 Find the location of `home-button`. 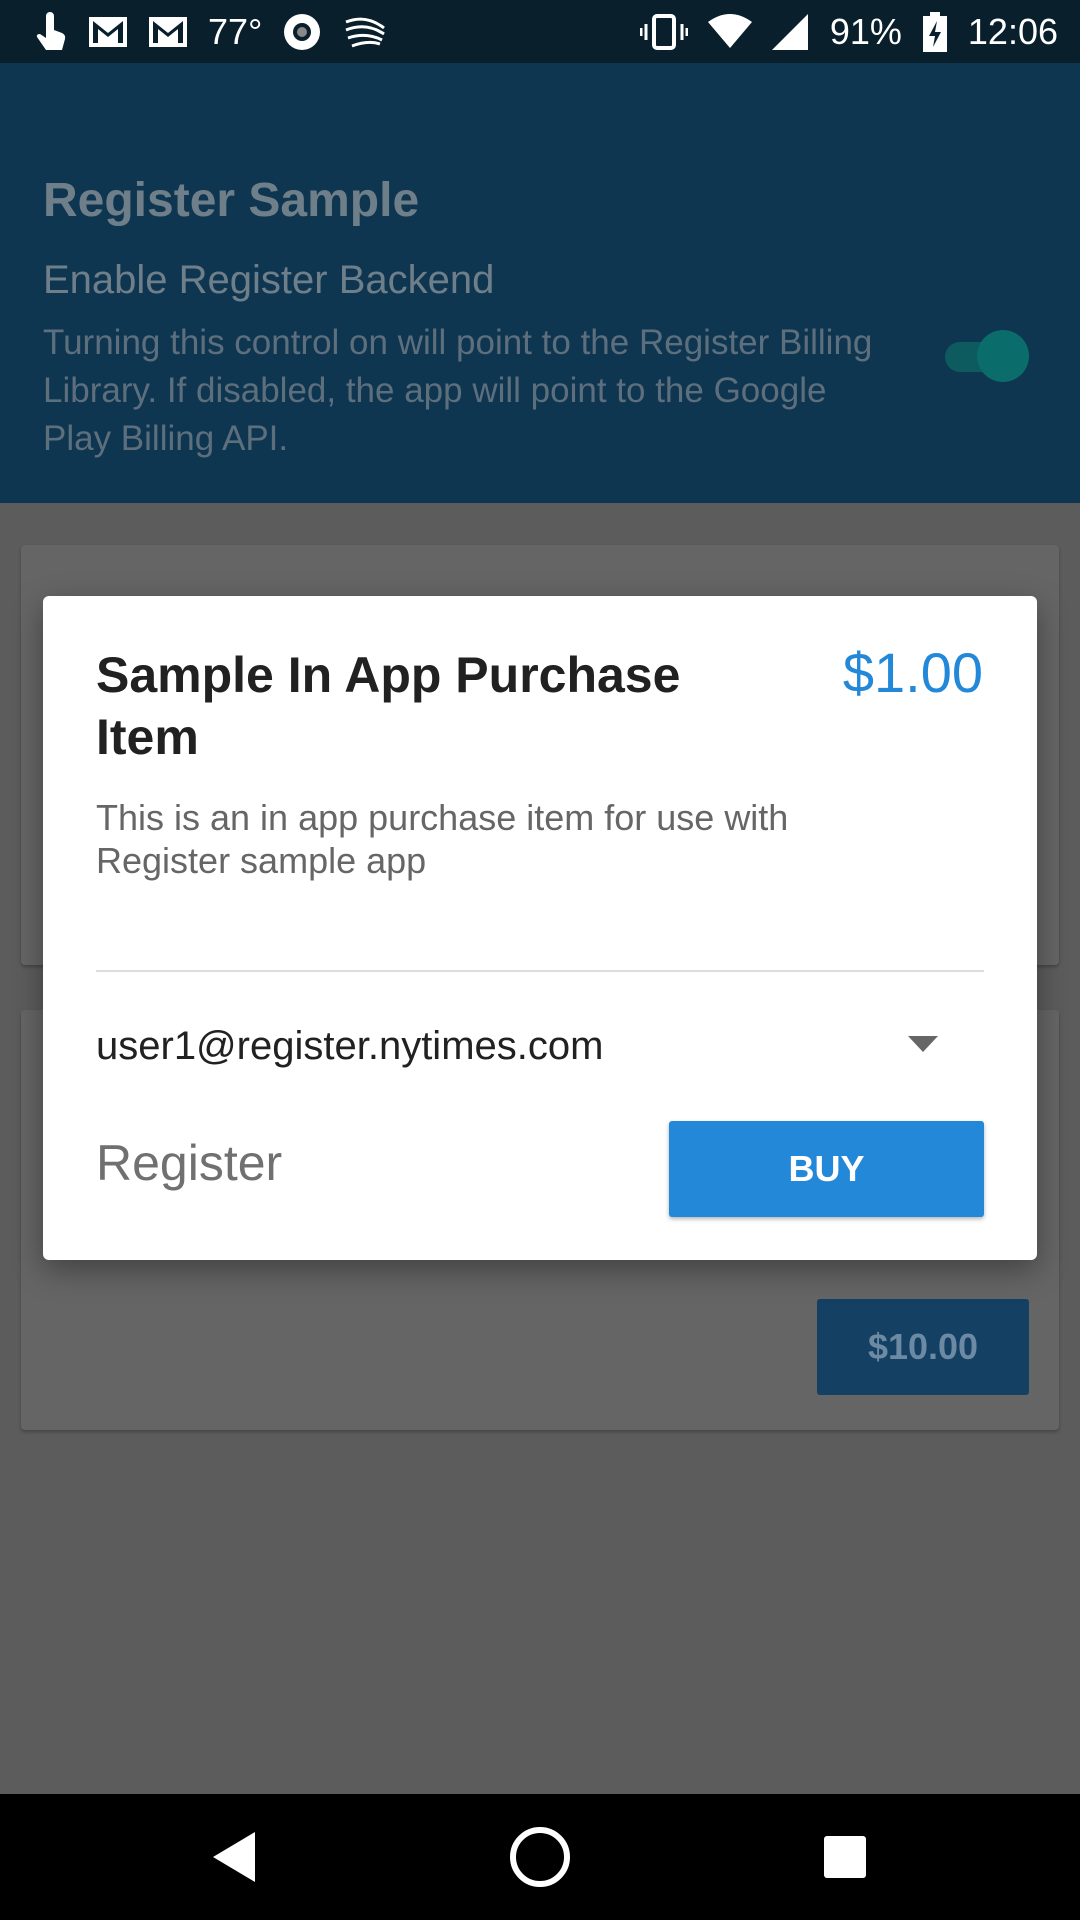

home-button is located at coordinates (540, 1857).